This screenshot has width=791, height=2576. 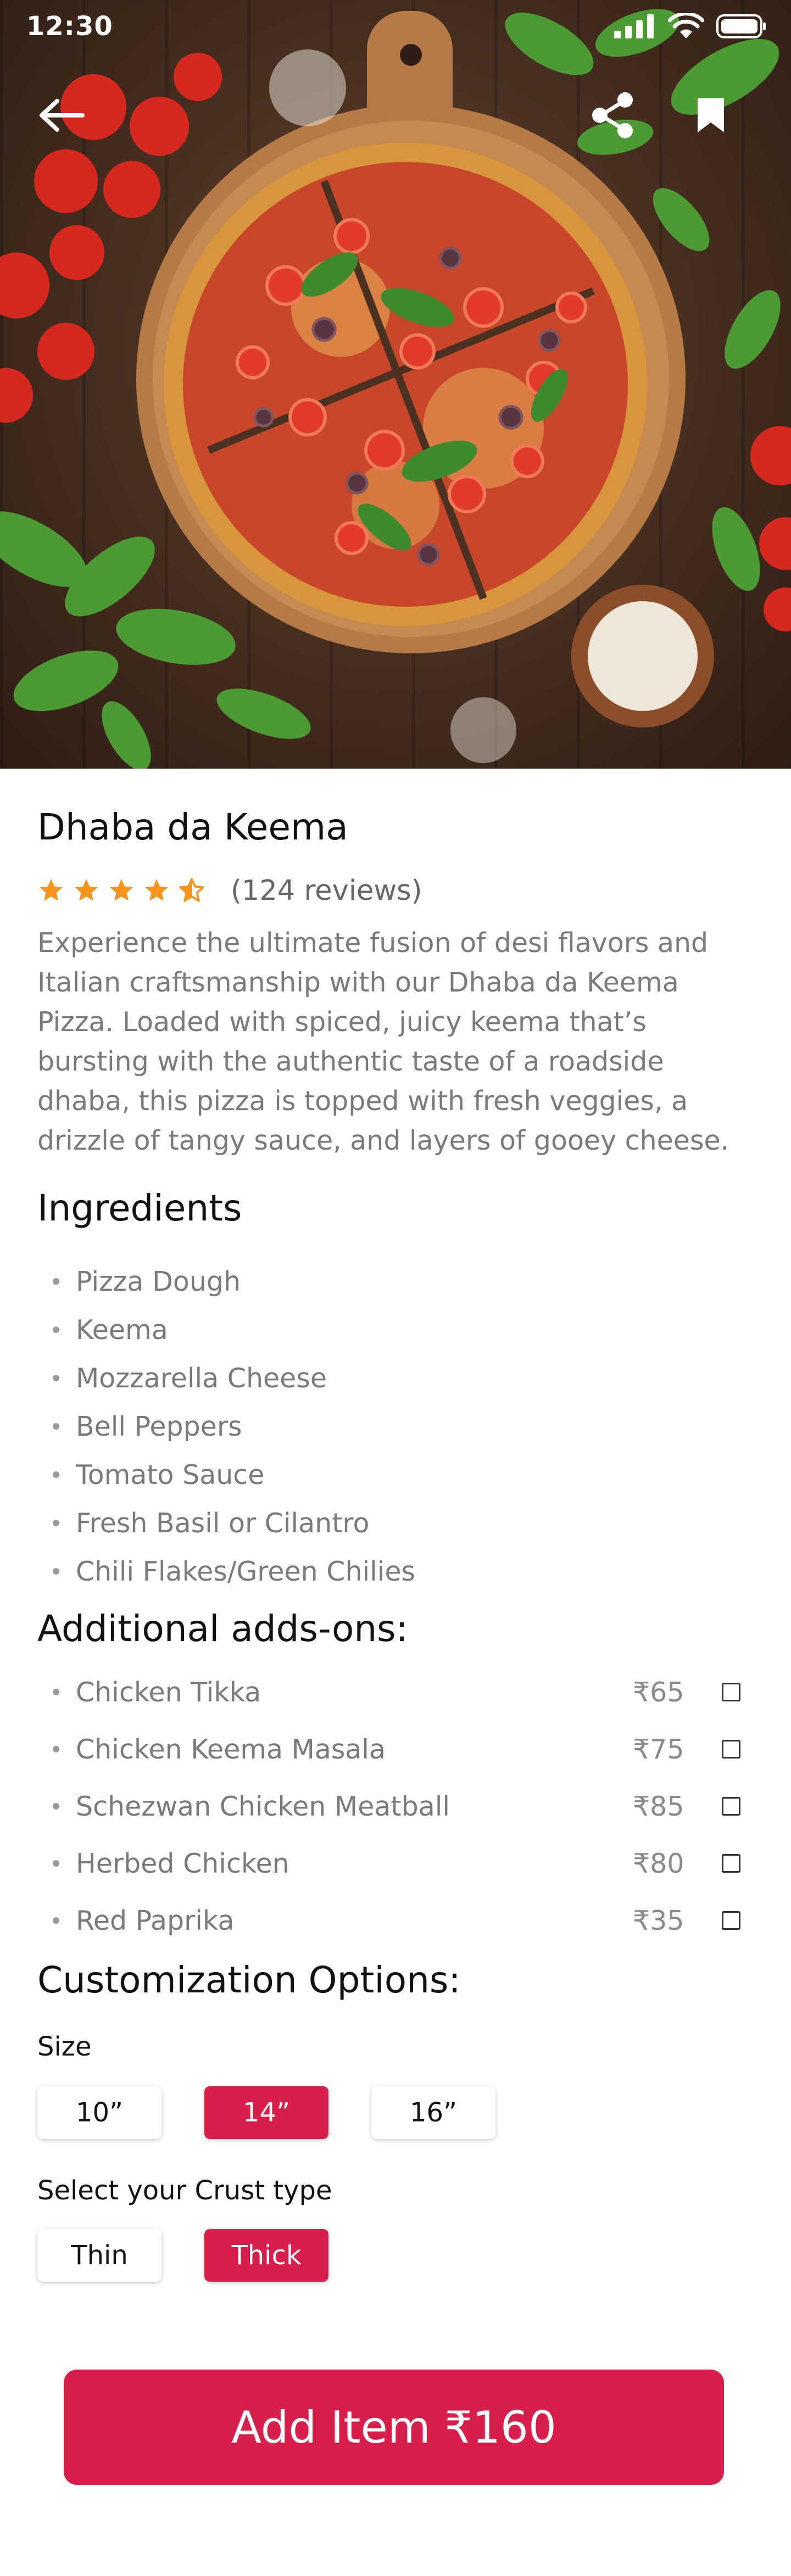 What do you see at coordinates (159, 1281) in the screenshot?
I see `ingredient-label: Pizza Dough` at bounding box center [159, 1281].